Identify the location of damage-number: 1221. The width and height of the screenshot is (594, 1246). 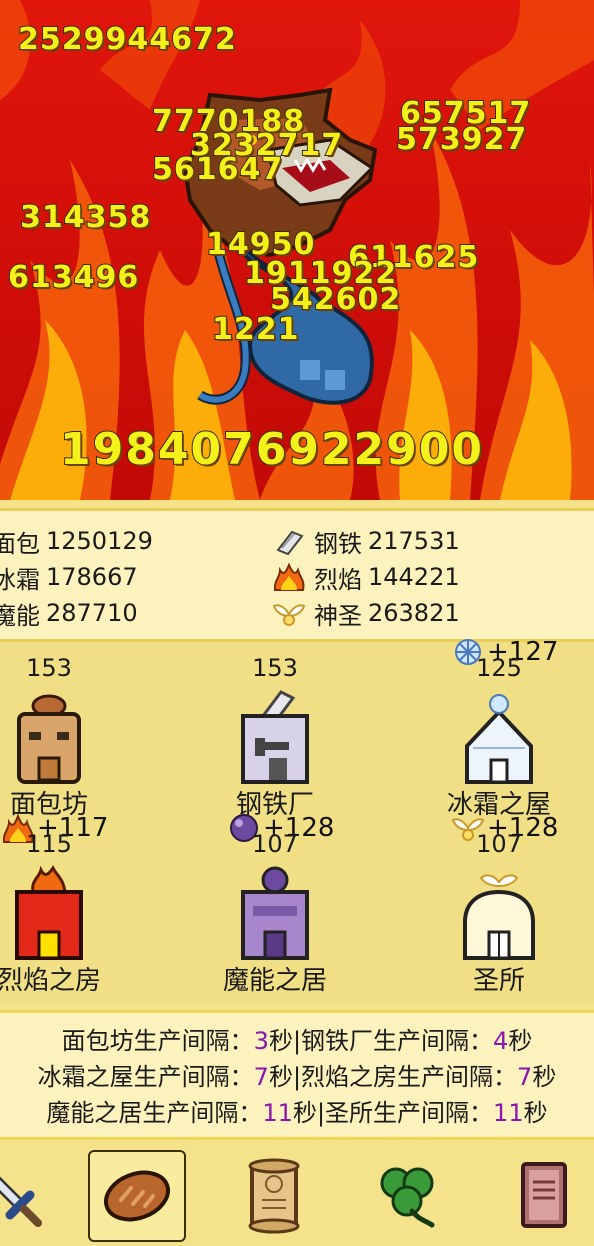
(255, 329).